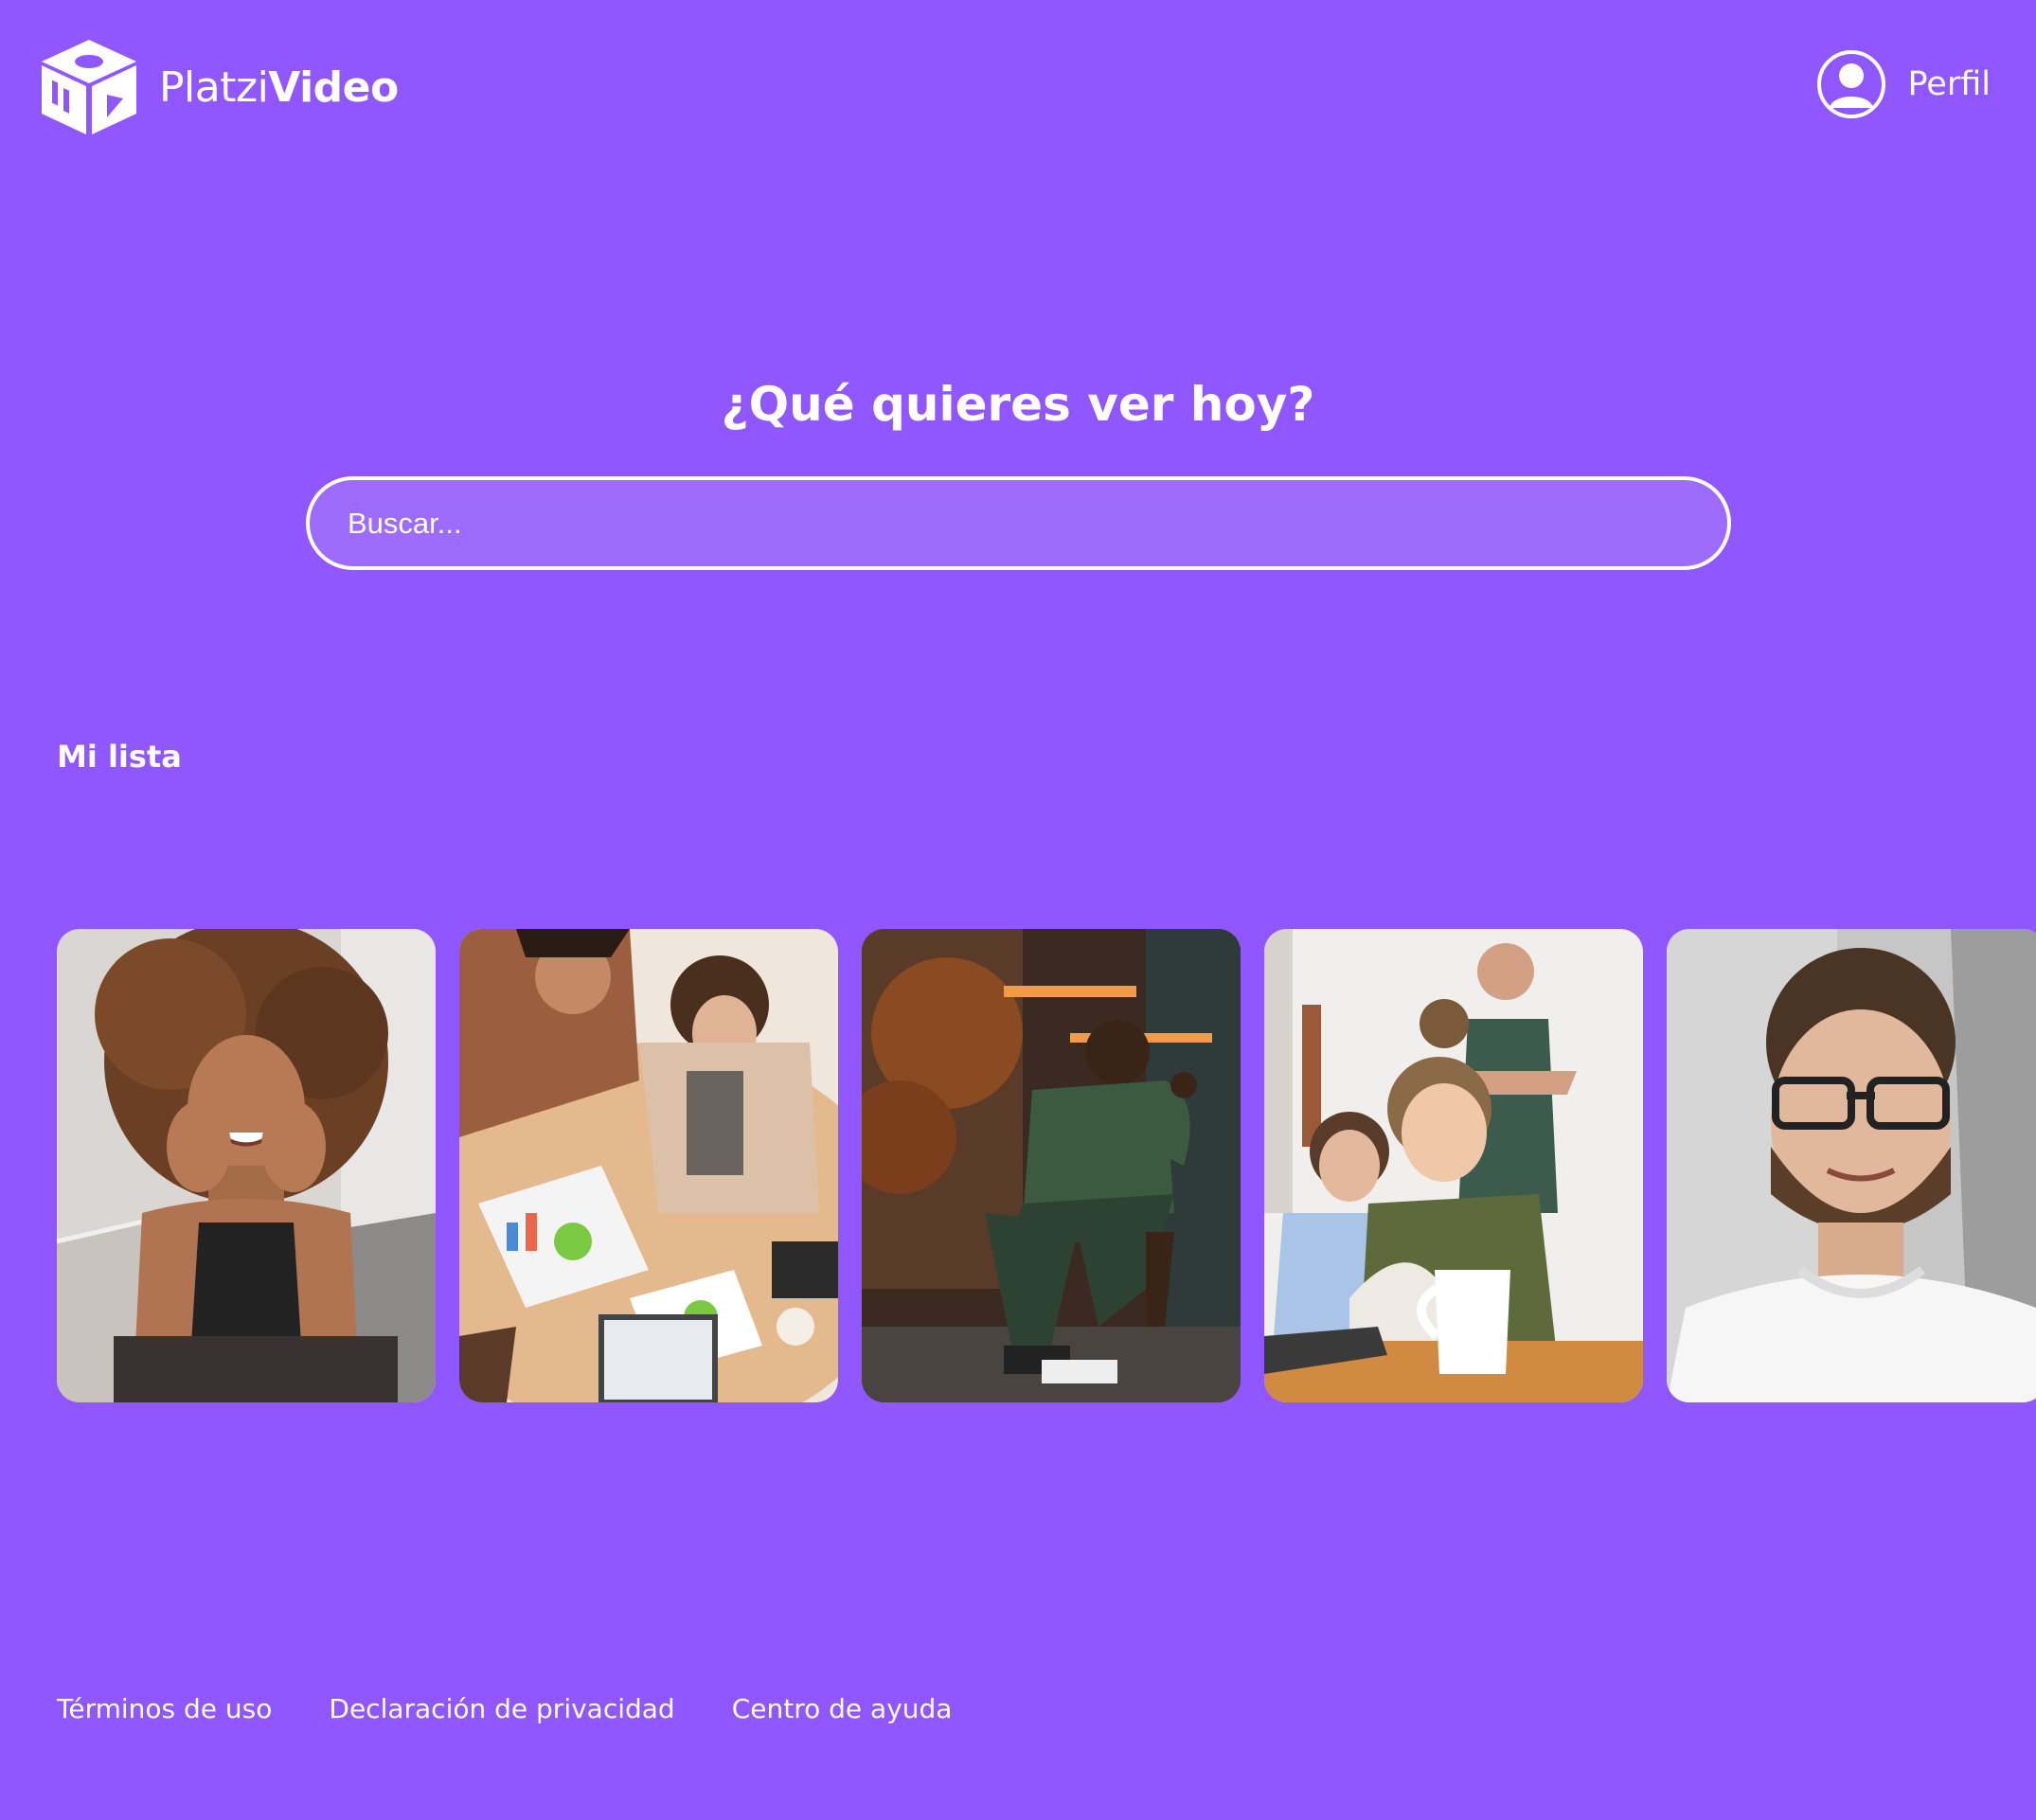 The height and width of the screenshot is (1820, 2036). Describe the element at coordinates (1851, 84) in the screenshot. I see `user-avatar-icon` at that location.